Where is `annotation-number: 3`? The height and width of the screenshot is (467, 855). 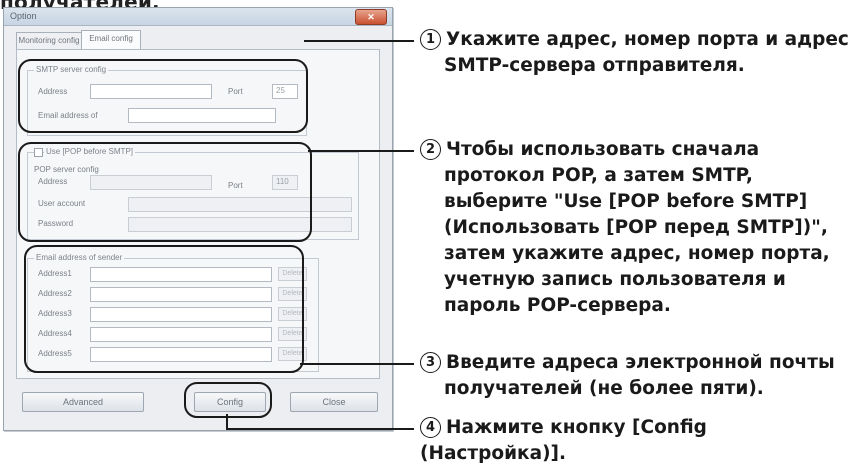 annotation-number: 3 is located at coordinates (430, 362).